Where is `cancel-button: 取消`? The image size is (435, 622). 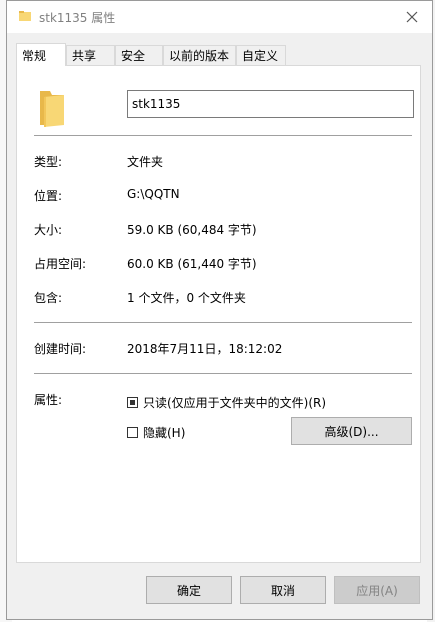 cancel-button: 取消 is located at coordinates (283, 590).